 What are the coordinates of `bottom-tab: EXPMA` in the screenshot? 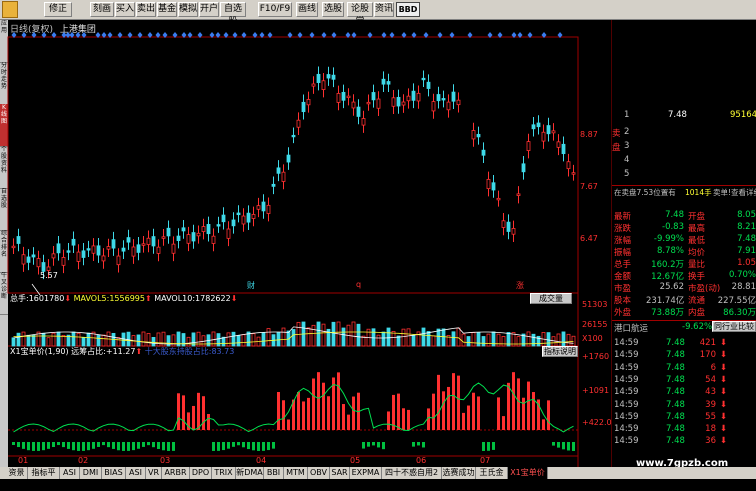 It's located at (366, 473).